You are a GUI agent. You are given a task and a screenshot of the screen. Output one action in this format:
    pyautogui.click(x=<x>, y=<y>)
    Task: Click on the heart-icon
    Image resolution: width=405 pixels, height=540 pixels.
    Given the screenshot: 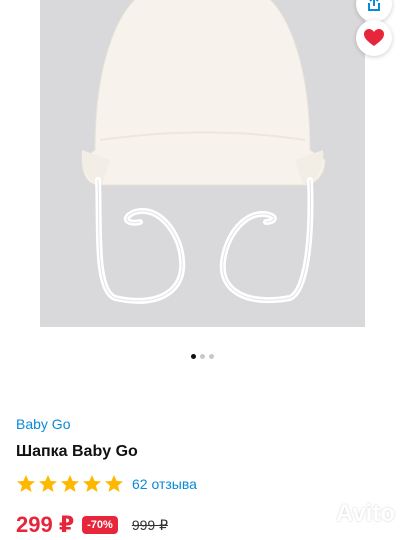 What is the action you would take?
    pyautogui.click(x=374, y=37)
    